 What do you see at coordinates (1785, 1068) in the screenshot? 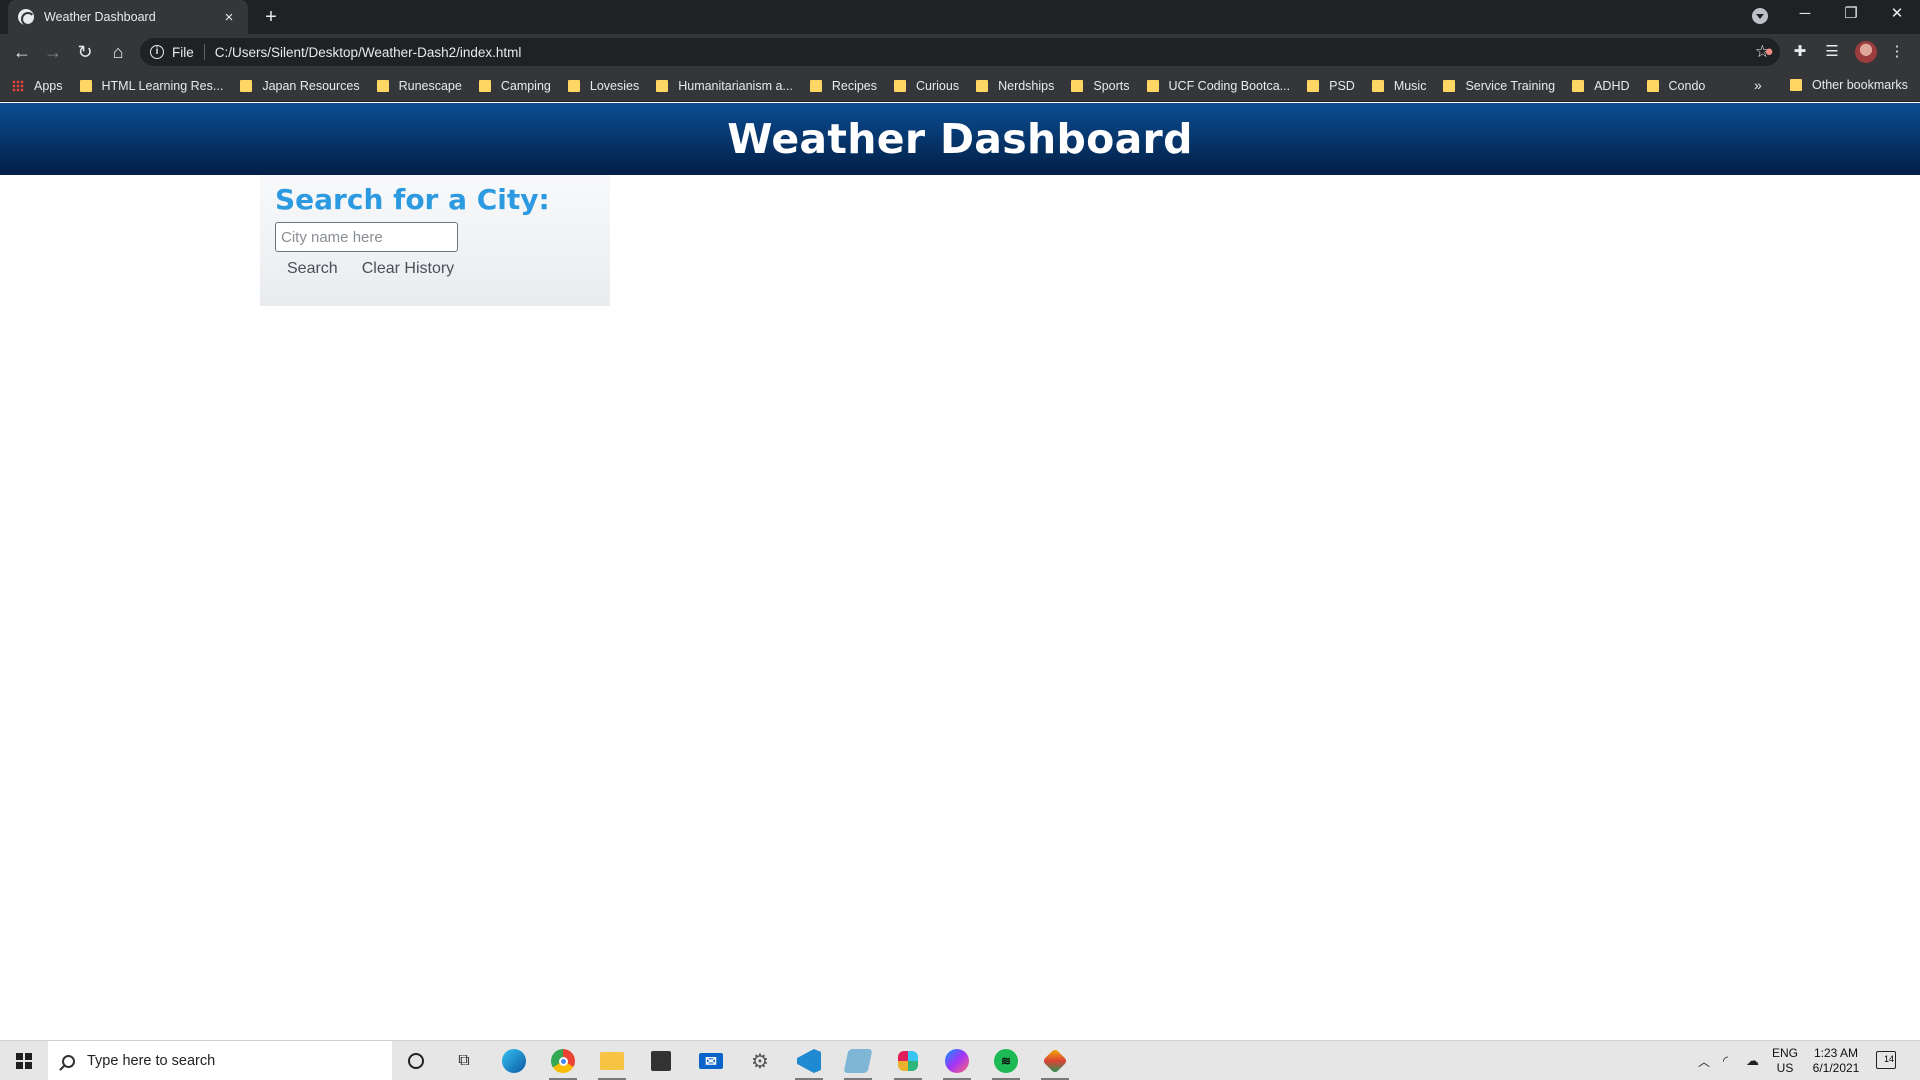
I see `region-label: US` at bounding box center [1785, 1068].